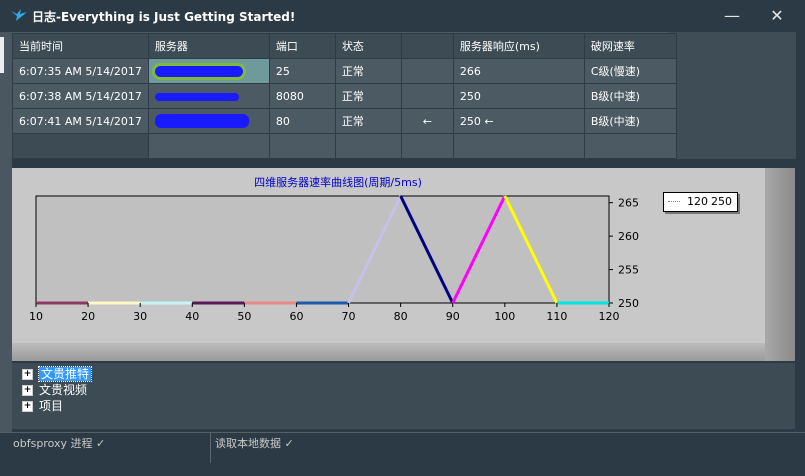 The height and width of the screenshot is (476, 805). What do you see at coordinates (80, 46) in the screenshot?
I see `col-header-time: 当前时间` at bounding box center [80, 46].